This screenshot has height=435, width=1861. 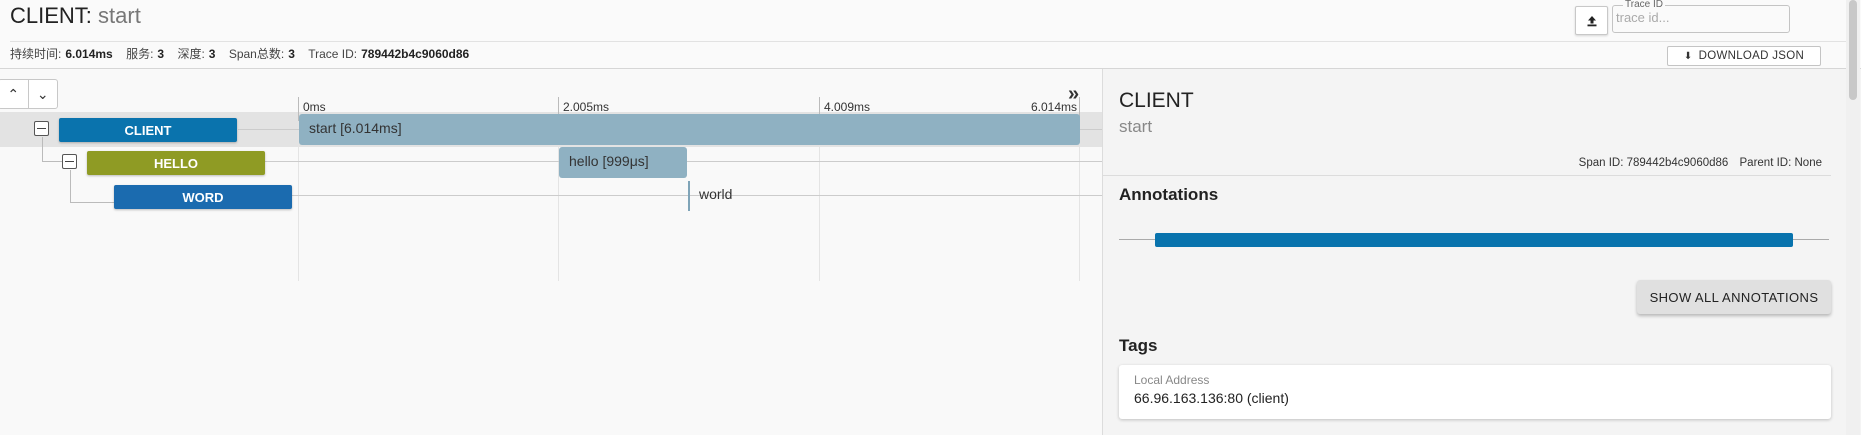 I want to click on trace-id-field: Trace ID, so click(x=1701, y=16).